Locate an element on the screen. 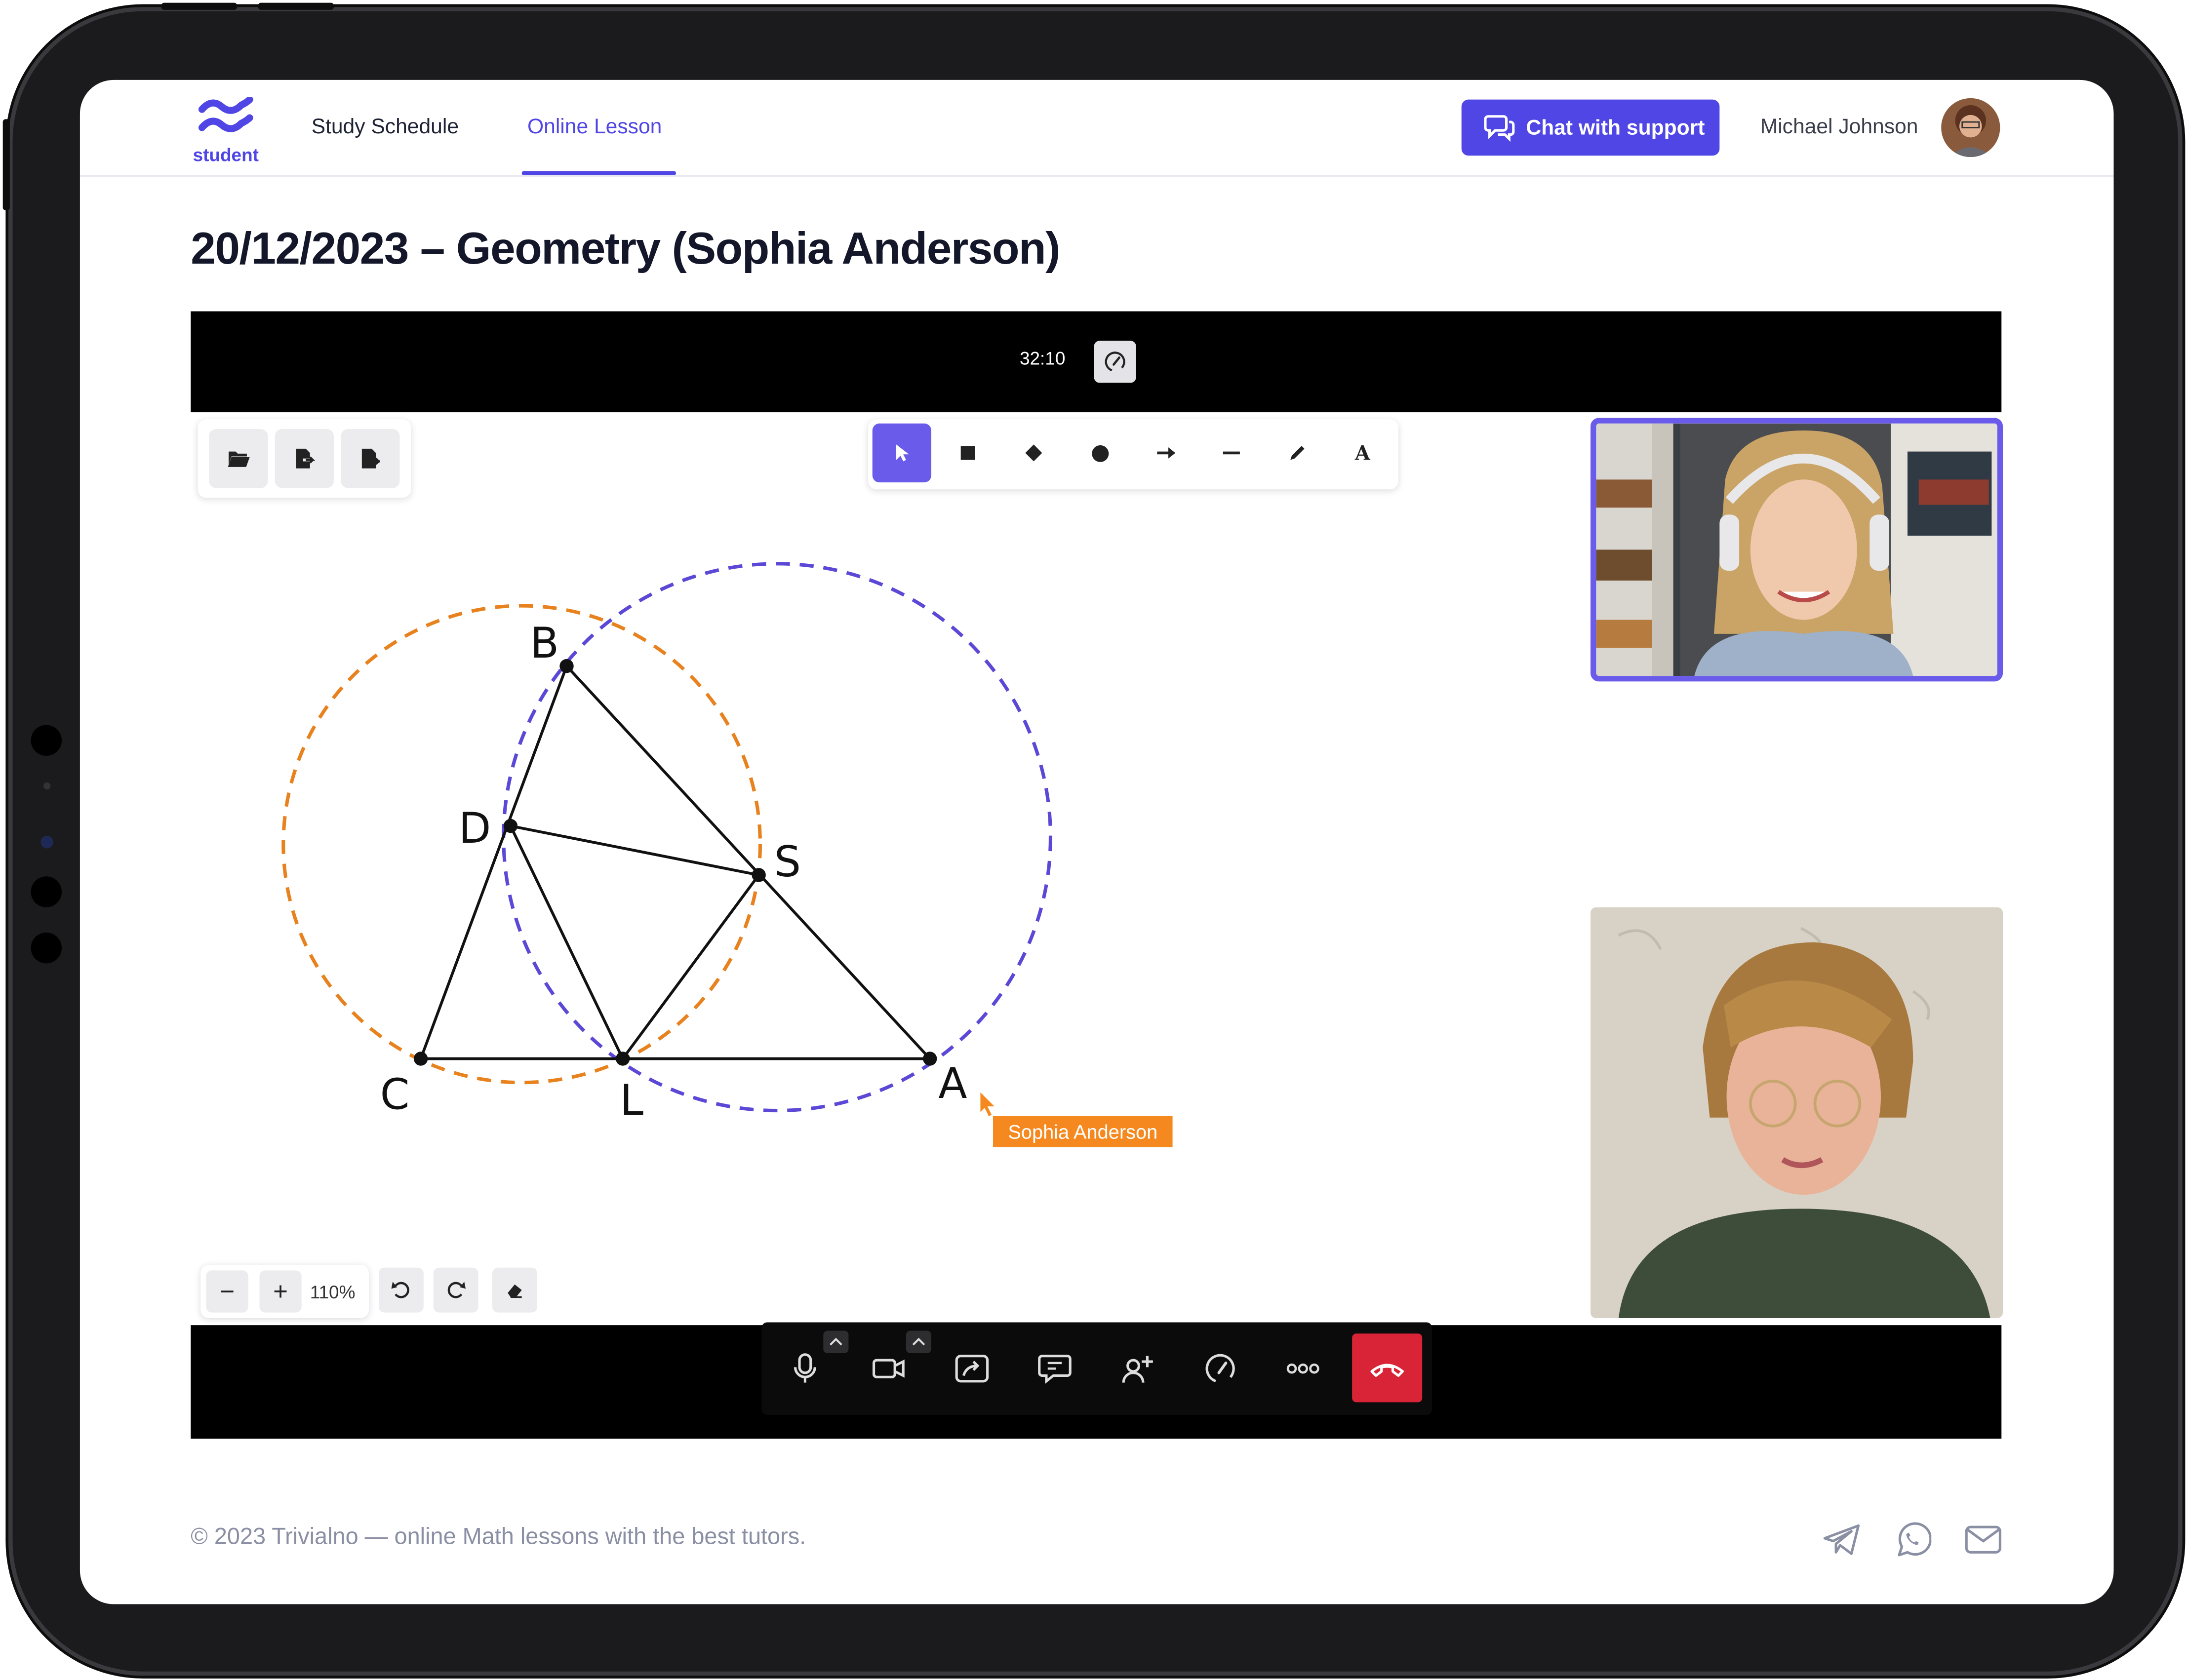 The height and width of the screenshot is (1680, 2188). pointer-icon is located at coordinates (902, 453).